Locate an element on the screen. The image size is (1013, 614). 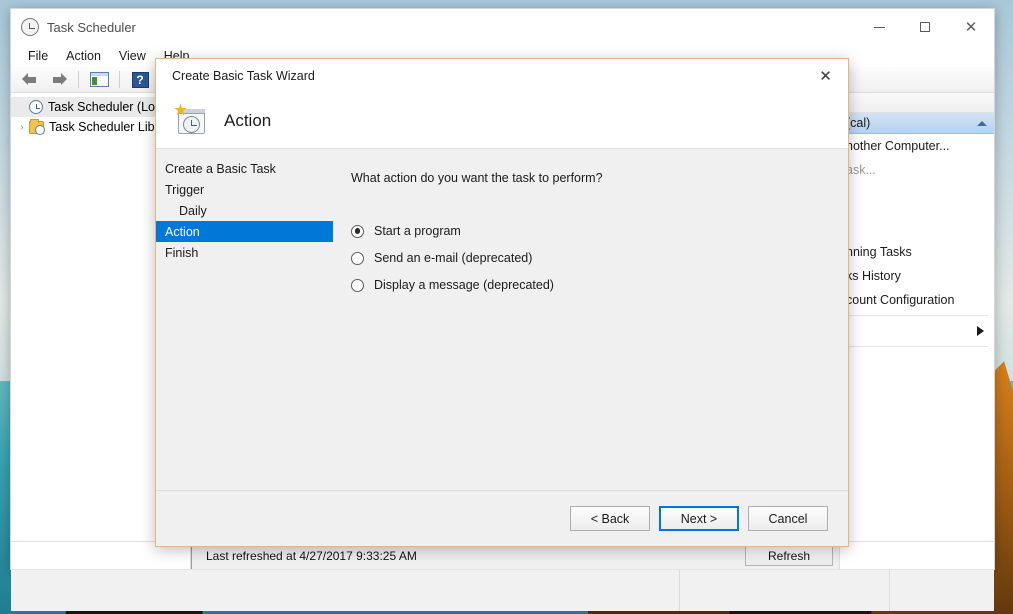
minimize-icon is located at coordinates (879, 27).